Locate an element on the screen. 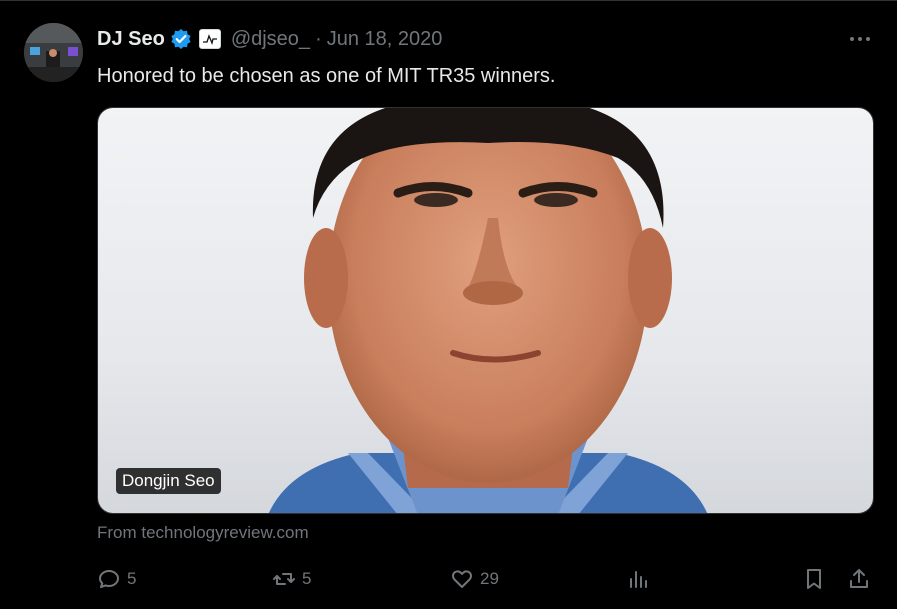 The width and height of the screenshot is (897, 609). retweet-icon is located at coordinates (284, 579).